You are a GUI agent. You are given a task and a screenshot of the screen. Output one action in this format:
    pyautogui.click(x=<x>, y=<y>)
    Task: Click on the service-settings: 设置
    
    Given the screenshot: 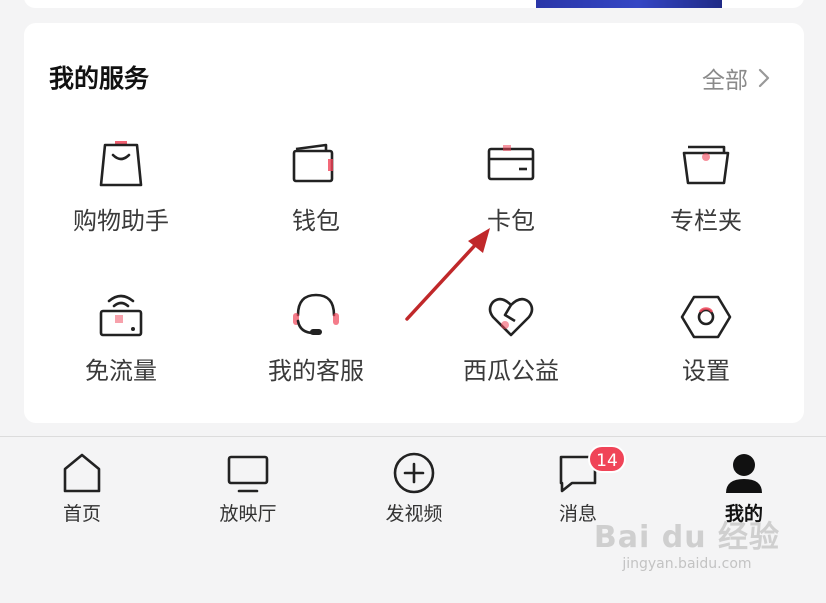 What is the action you would take?
    pyautogui.click(x=706, y=335)
    